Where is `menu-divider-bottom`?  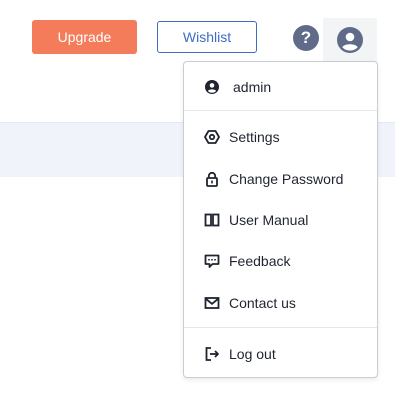 menu-divider-bottom is located at coordinates (280, 327).